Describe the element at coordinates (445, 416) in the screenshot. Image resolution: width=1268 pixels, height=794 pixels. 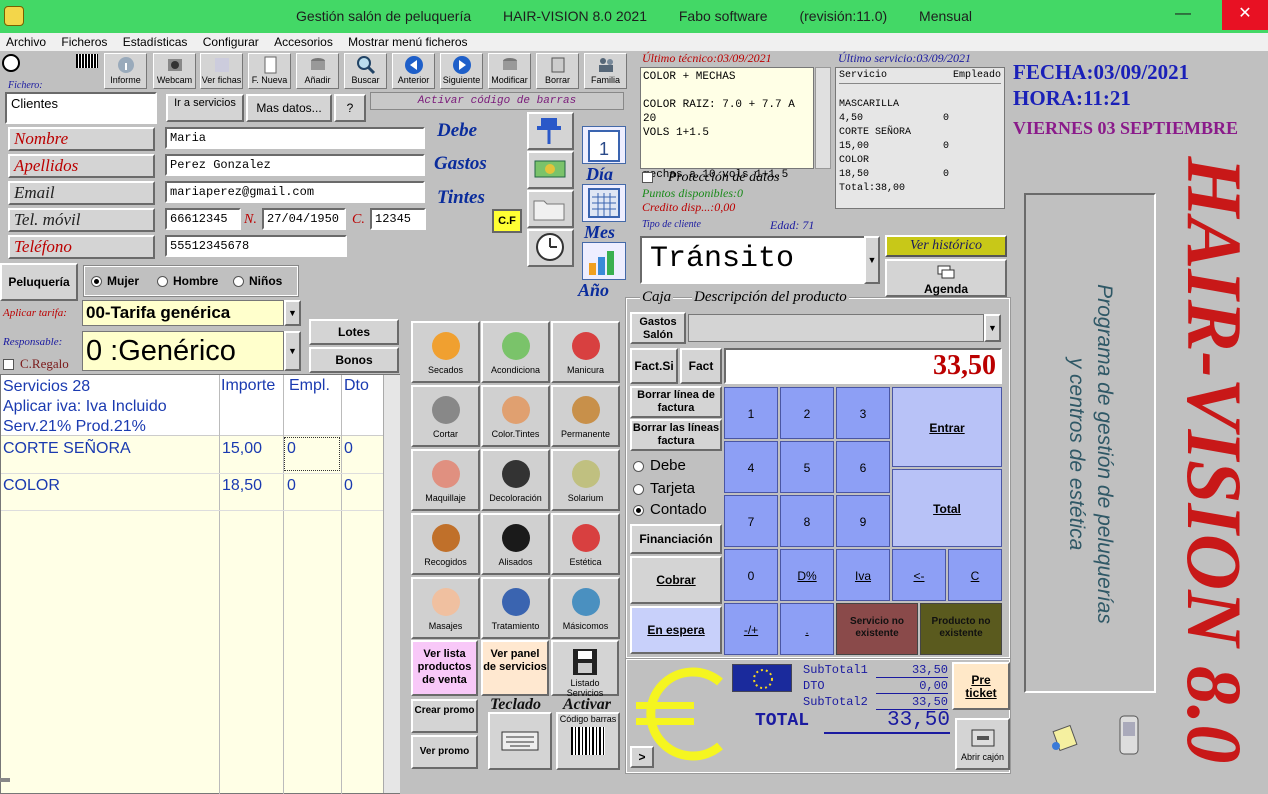
I see `category-cortar: Cortar` at that location.